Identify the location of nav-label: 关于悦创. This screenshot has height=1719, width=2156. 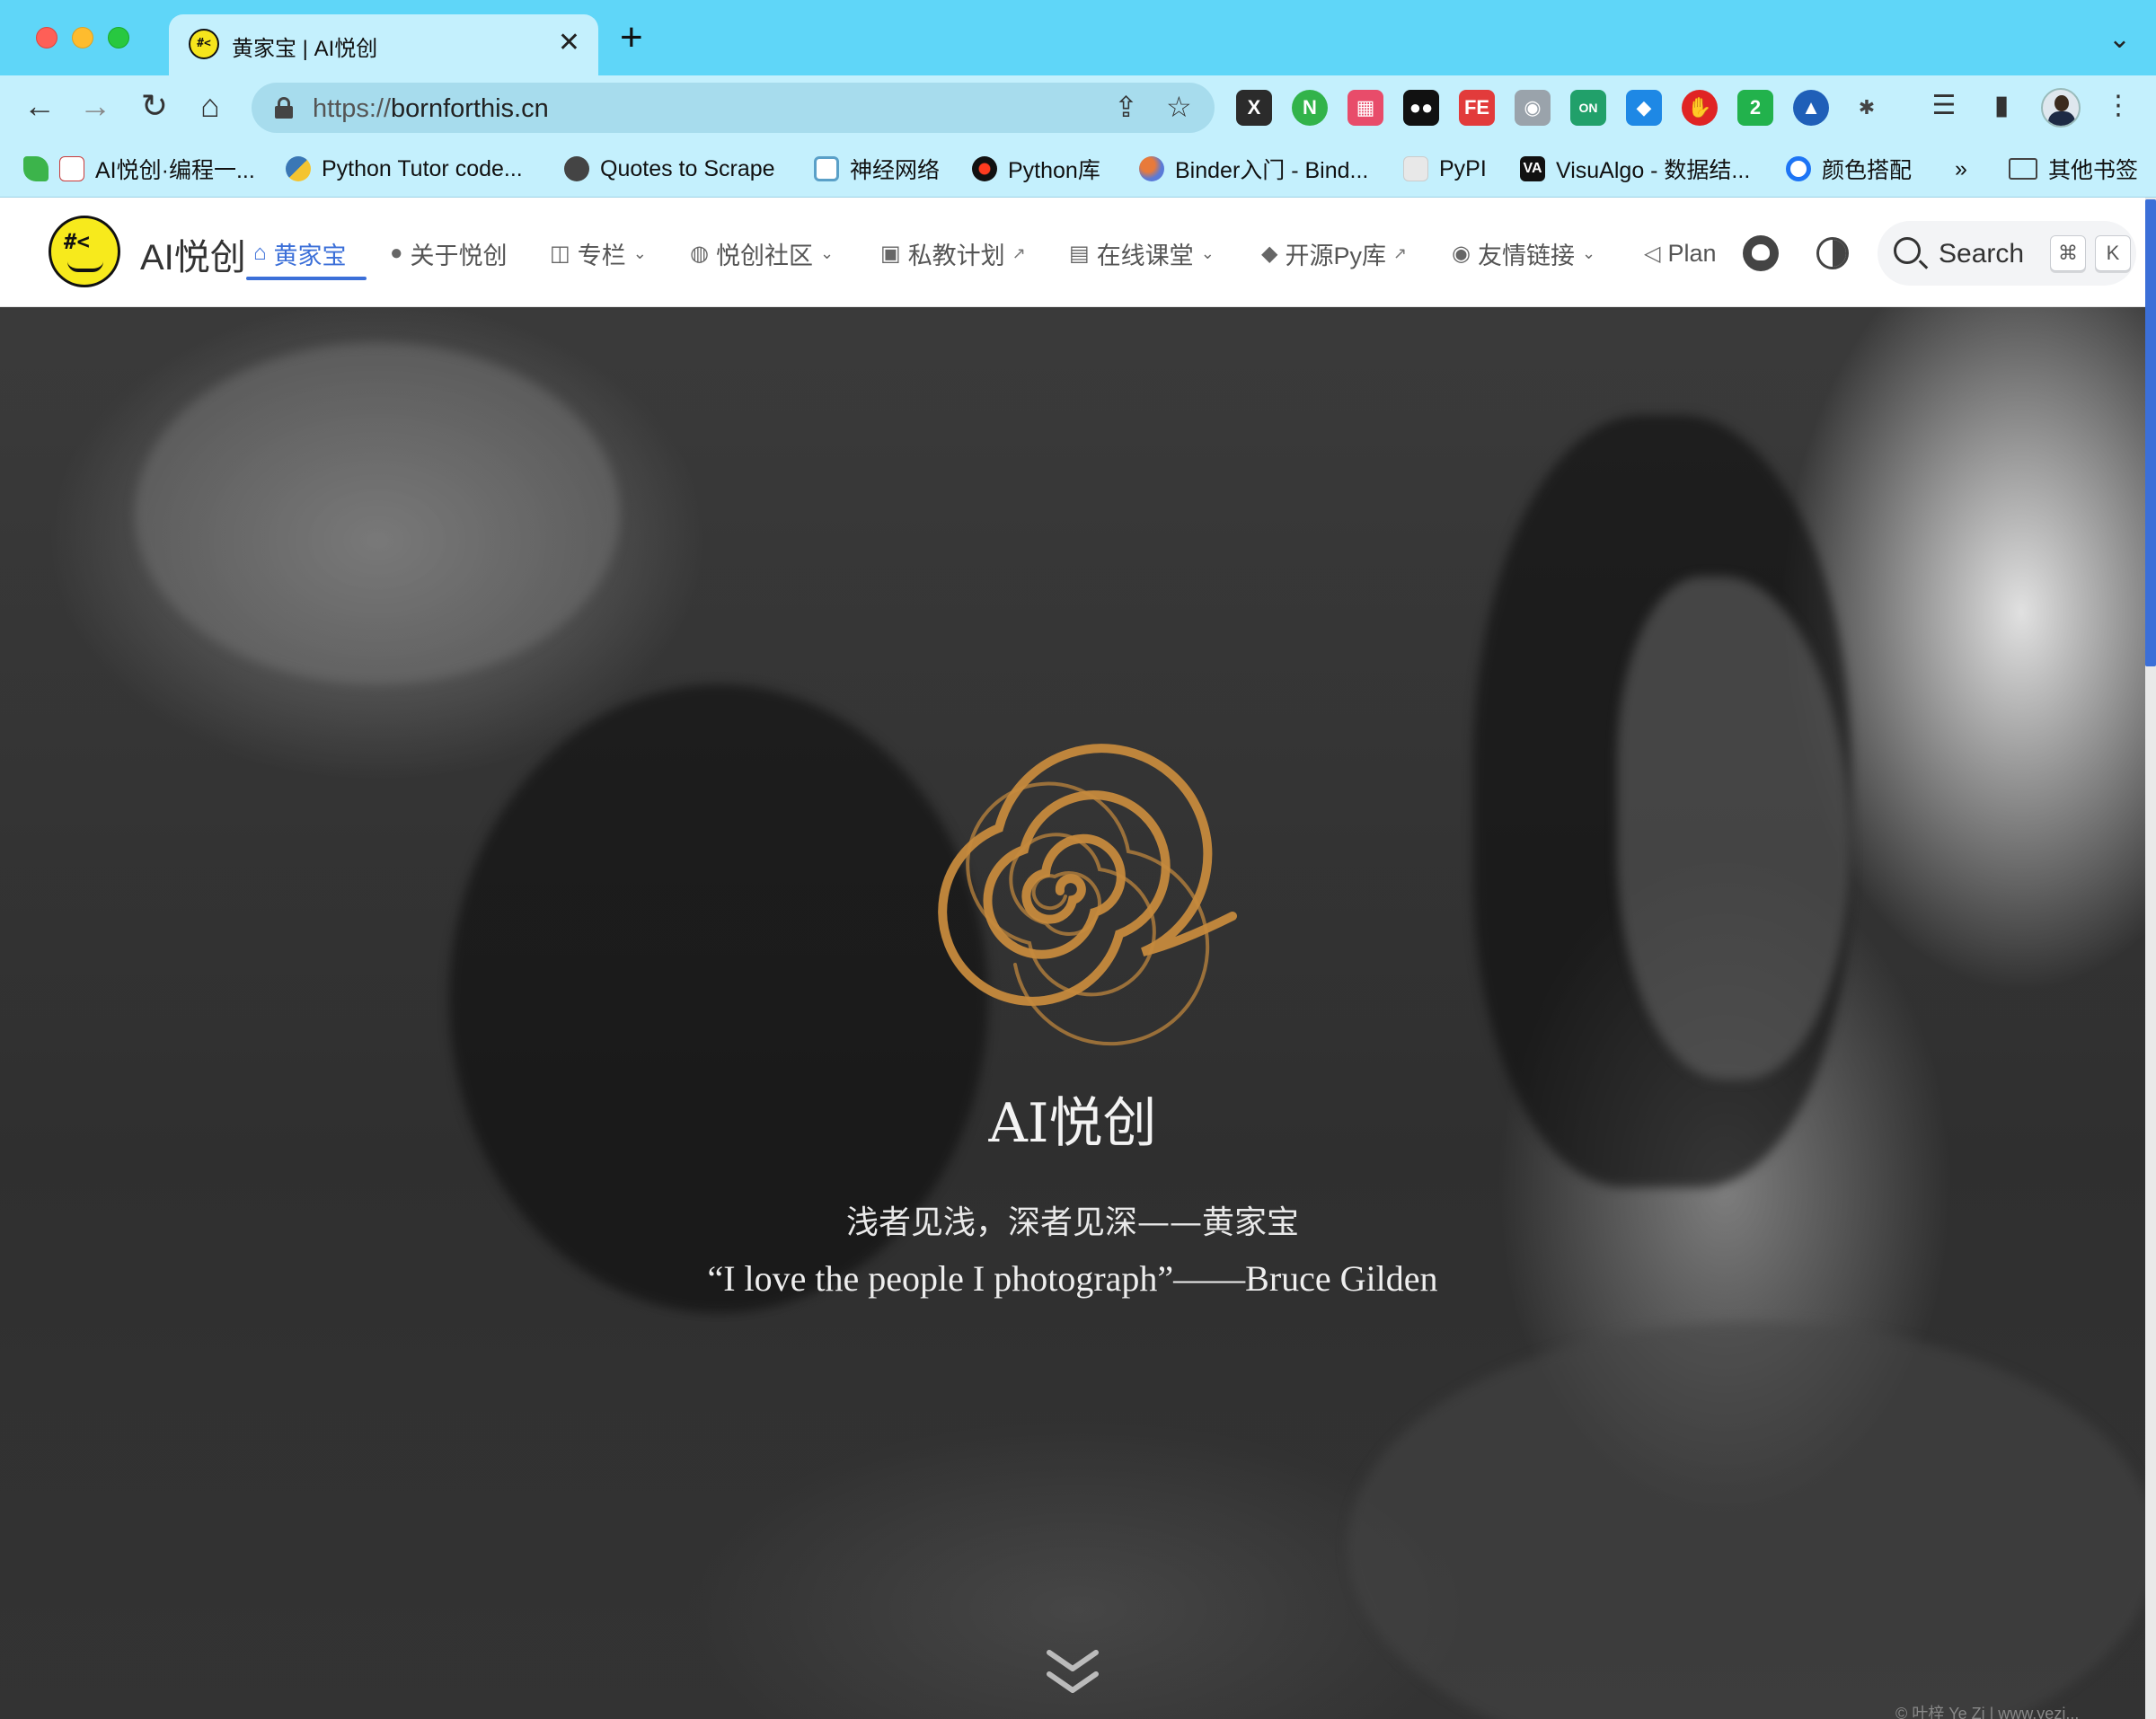
(459, 255).